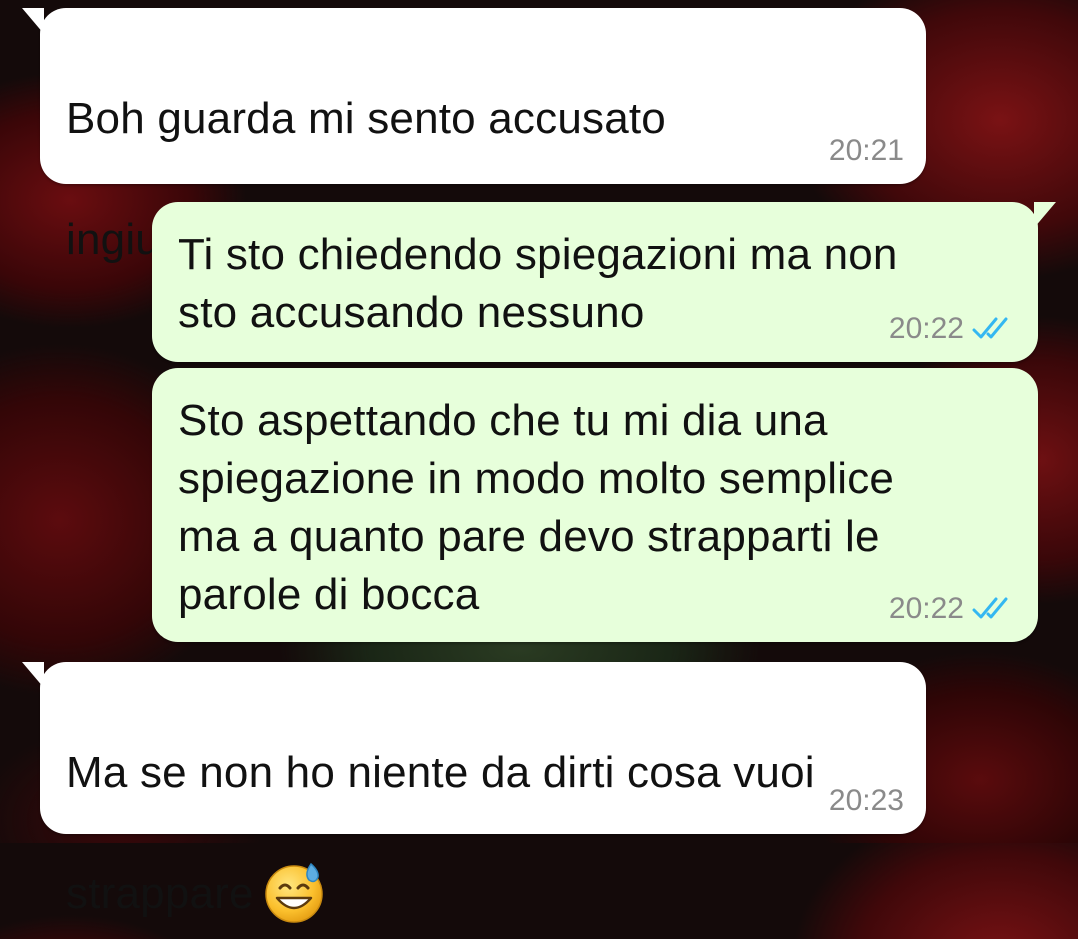  I want to click on message-meta: 20:23, so click(866, 801).